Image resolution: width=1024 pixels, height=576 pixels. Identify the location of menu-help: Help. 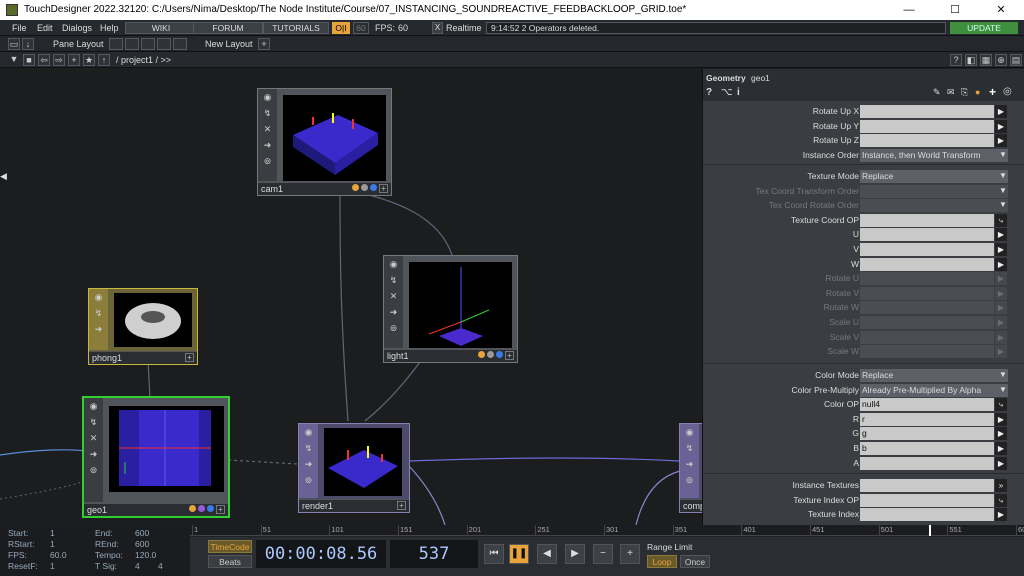
(109, 28).